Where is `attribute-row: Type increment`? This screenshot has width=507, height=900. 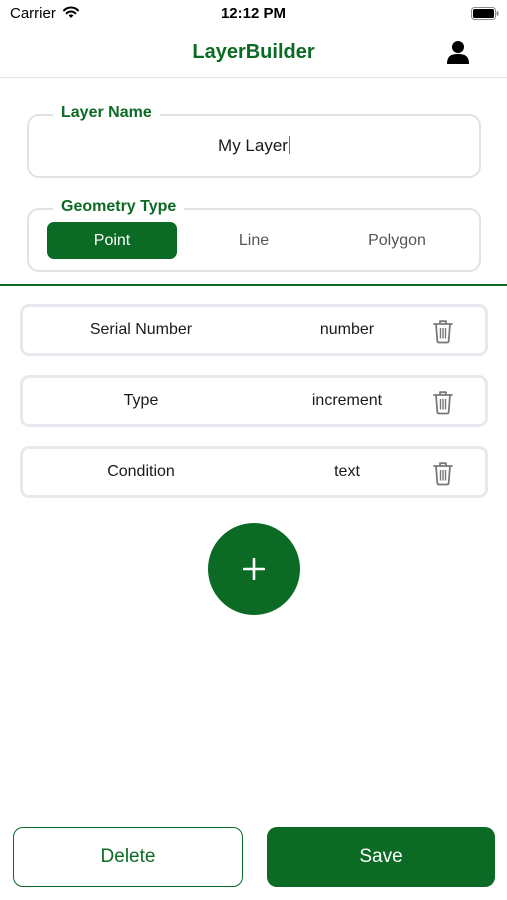 attribute-row: Type increment is located at coordinates (254, 401).